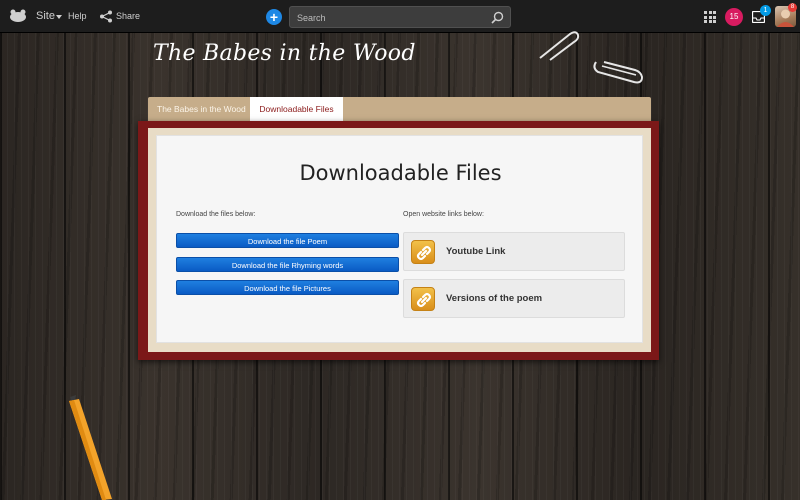 The width and height of the screenshot is (800, 500). I want to click on paperclip-icon, so click(591, 57).